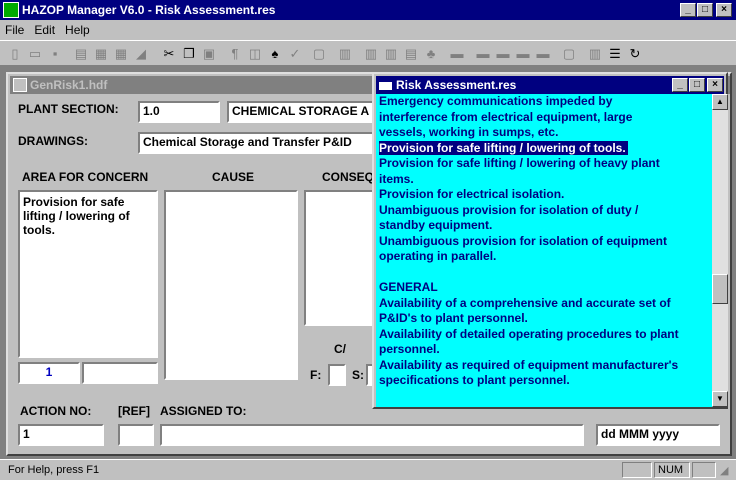 The width and height of the screenshot is (736, 480). I want to click on sheet-icon: ▤, so click(81, 54).